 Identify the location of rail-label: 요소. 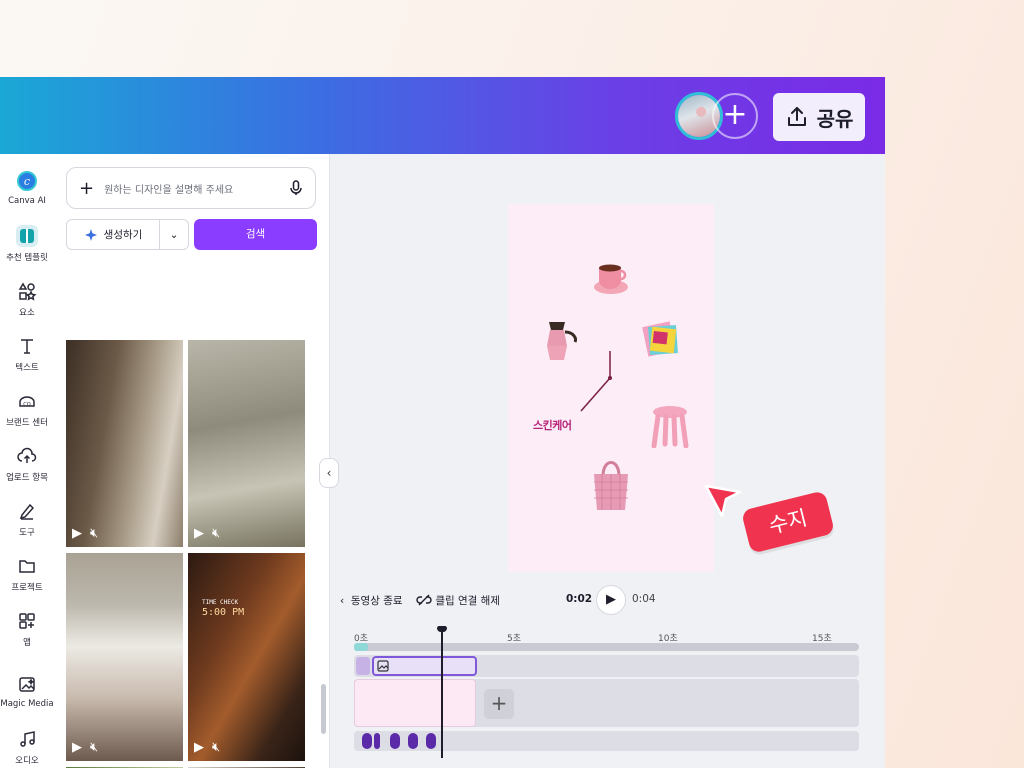
(27, 313).